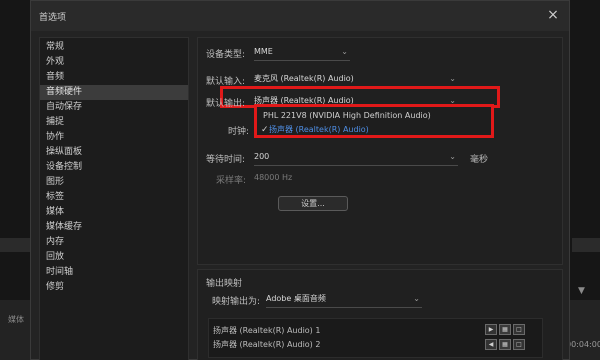  What do you see at coordinates (114, 137) in the screenshot?
I see `sidebar-item-collaboration: 协作` at bounding box center [114, 137].